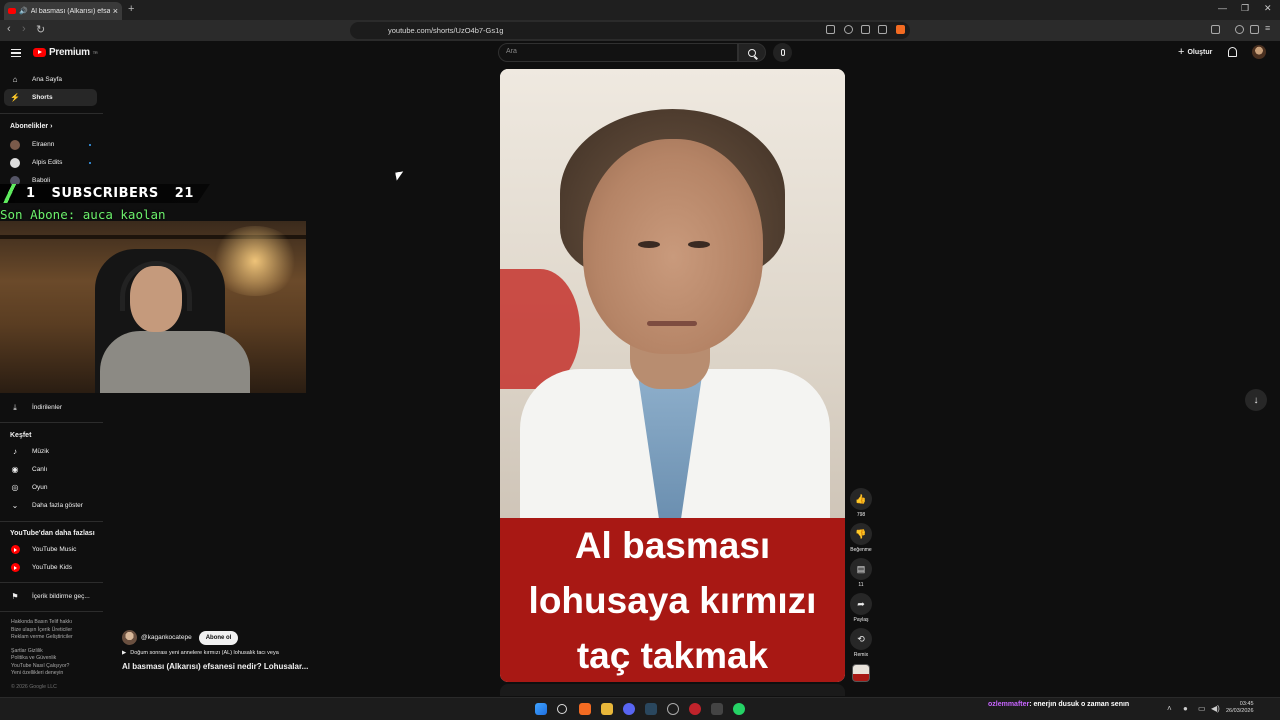  Describe the element at coordinates (9, 193) in the screenshot. I see `overlay-slash-graphic` at that location.